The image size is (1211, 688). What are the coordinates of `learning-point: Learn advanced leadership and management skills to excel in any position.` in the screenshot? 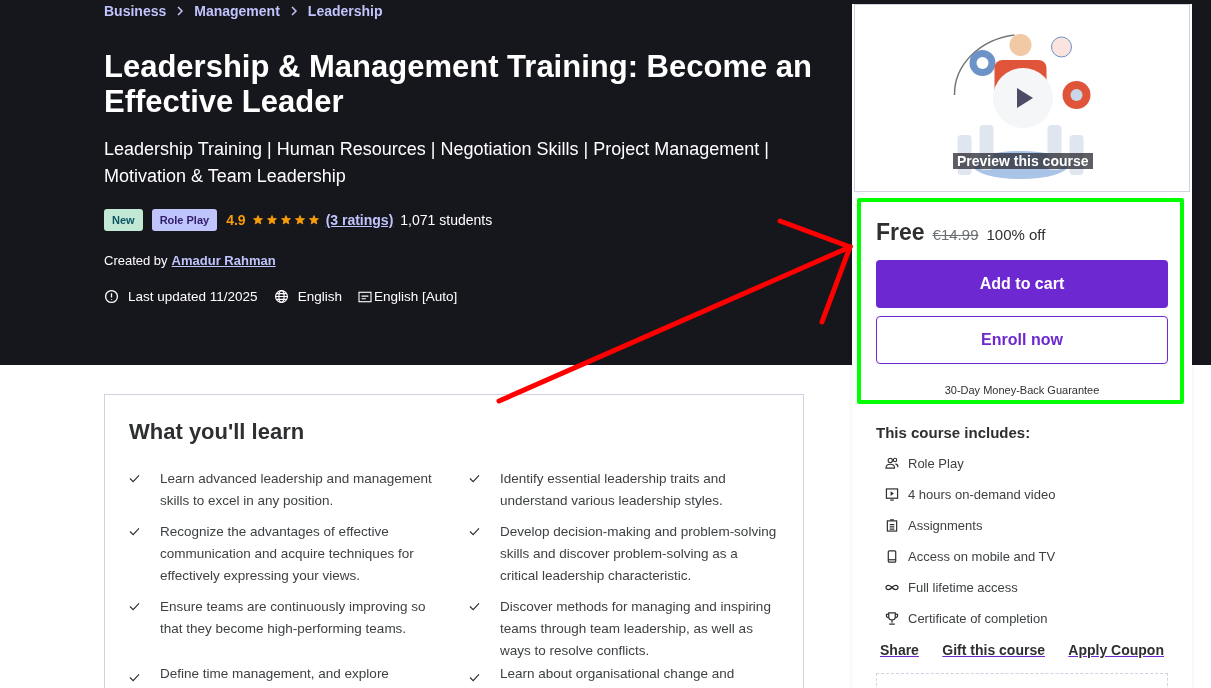 It's located at (296, 490).